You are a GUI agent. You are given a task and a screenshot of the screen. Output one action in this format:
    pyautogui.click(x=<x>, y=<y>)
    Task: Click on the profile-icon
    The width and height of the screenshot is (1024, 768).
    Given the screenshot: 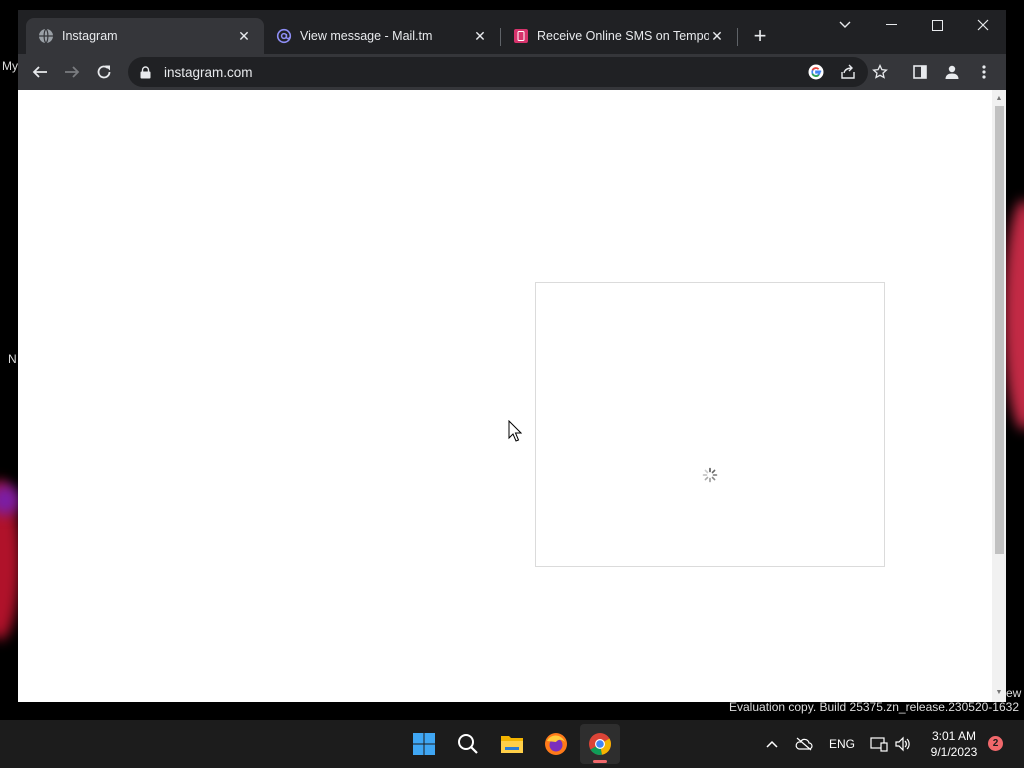 What is the action you would take?
    pyautogui.click(x=952, y=72)
    